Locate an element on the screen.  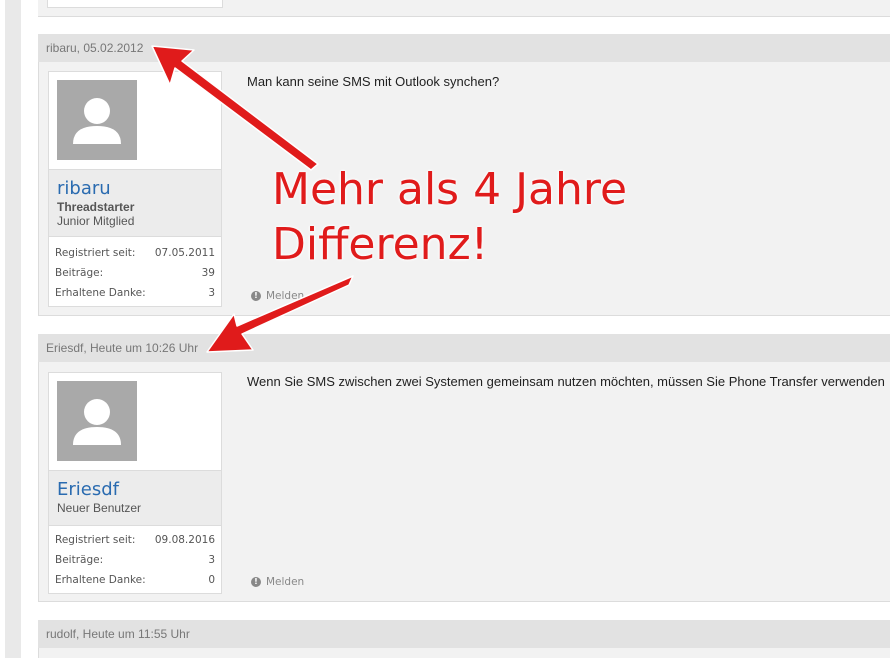
annotation-arrows is located at coordinates (252, 199).